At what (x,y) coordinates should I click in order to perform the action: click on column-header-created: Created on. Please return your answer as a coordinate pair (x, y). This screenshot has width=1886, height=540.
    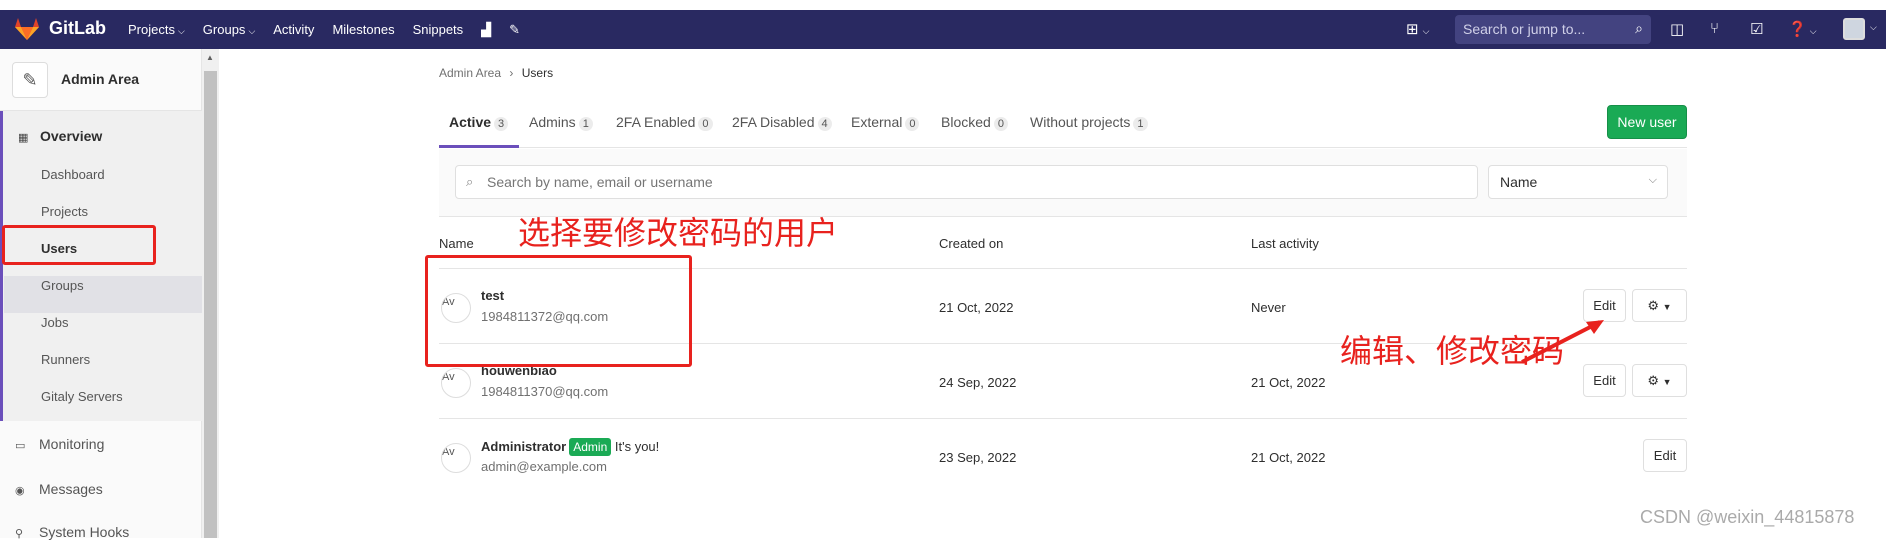
    Looking at the image, I should click on (971, 243).